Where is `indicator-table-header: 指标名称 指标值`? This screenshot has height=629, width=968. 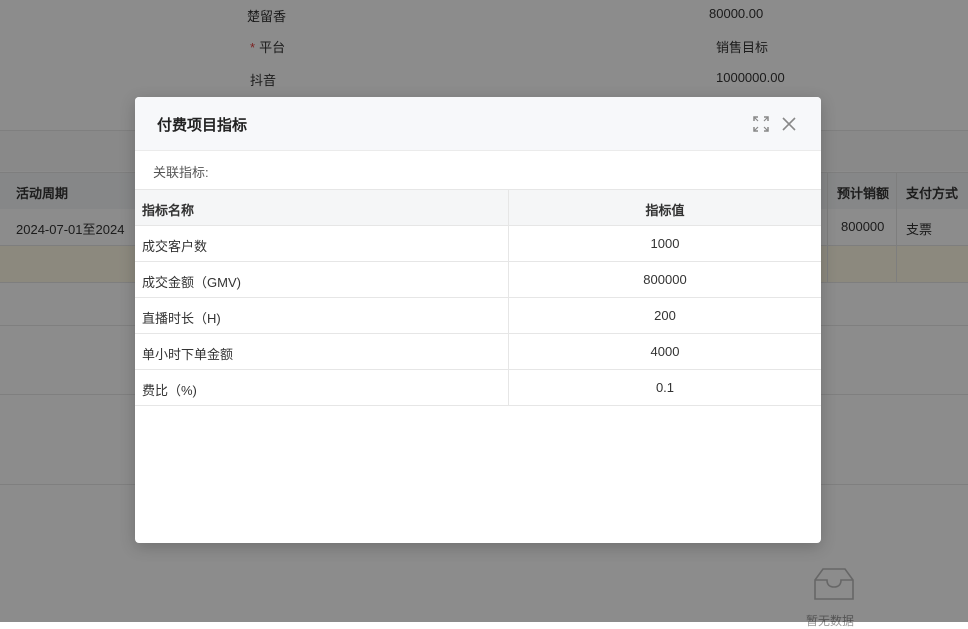 indicator-table-header: 指标名称 指标值 is located at coordinates (478, 207).